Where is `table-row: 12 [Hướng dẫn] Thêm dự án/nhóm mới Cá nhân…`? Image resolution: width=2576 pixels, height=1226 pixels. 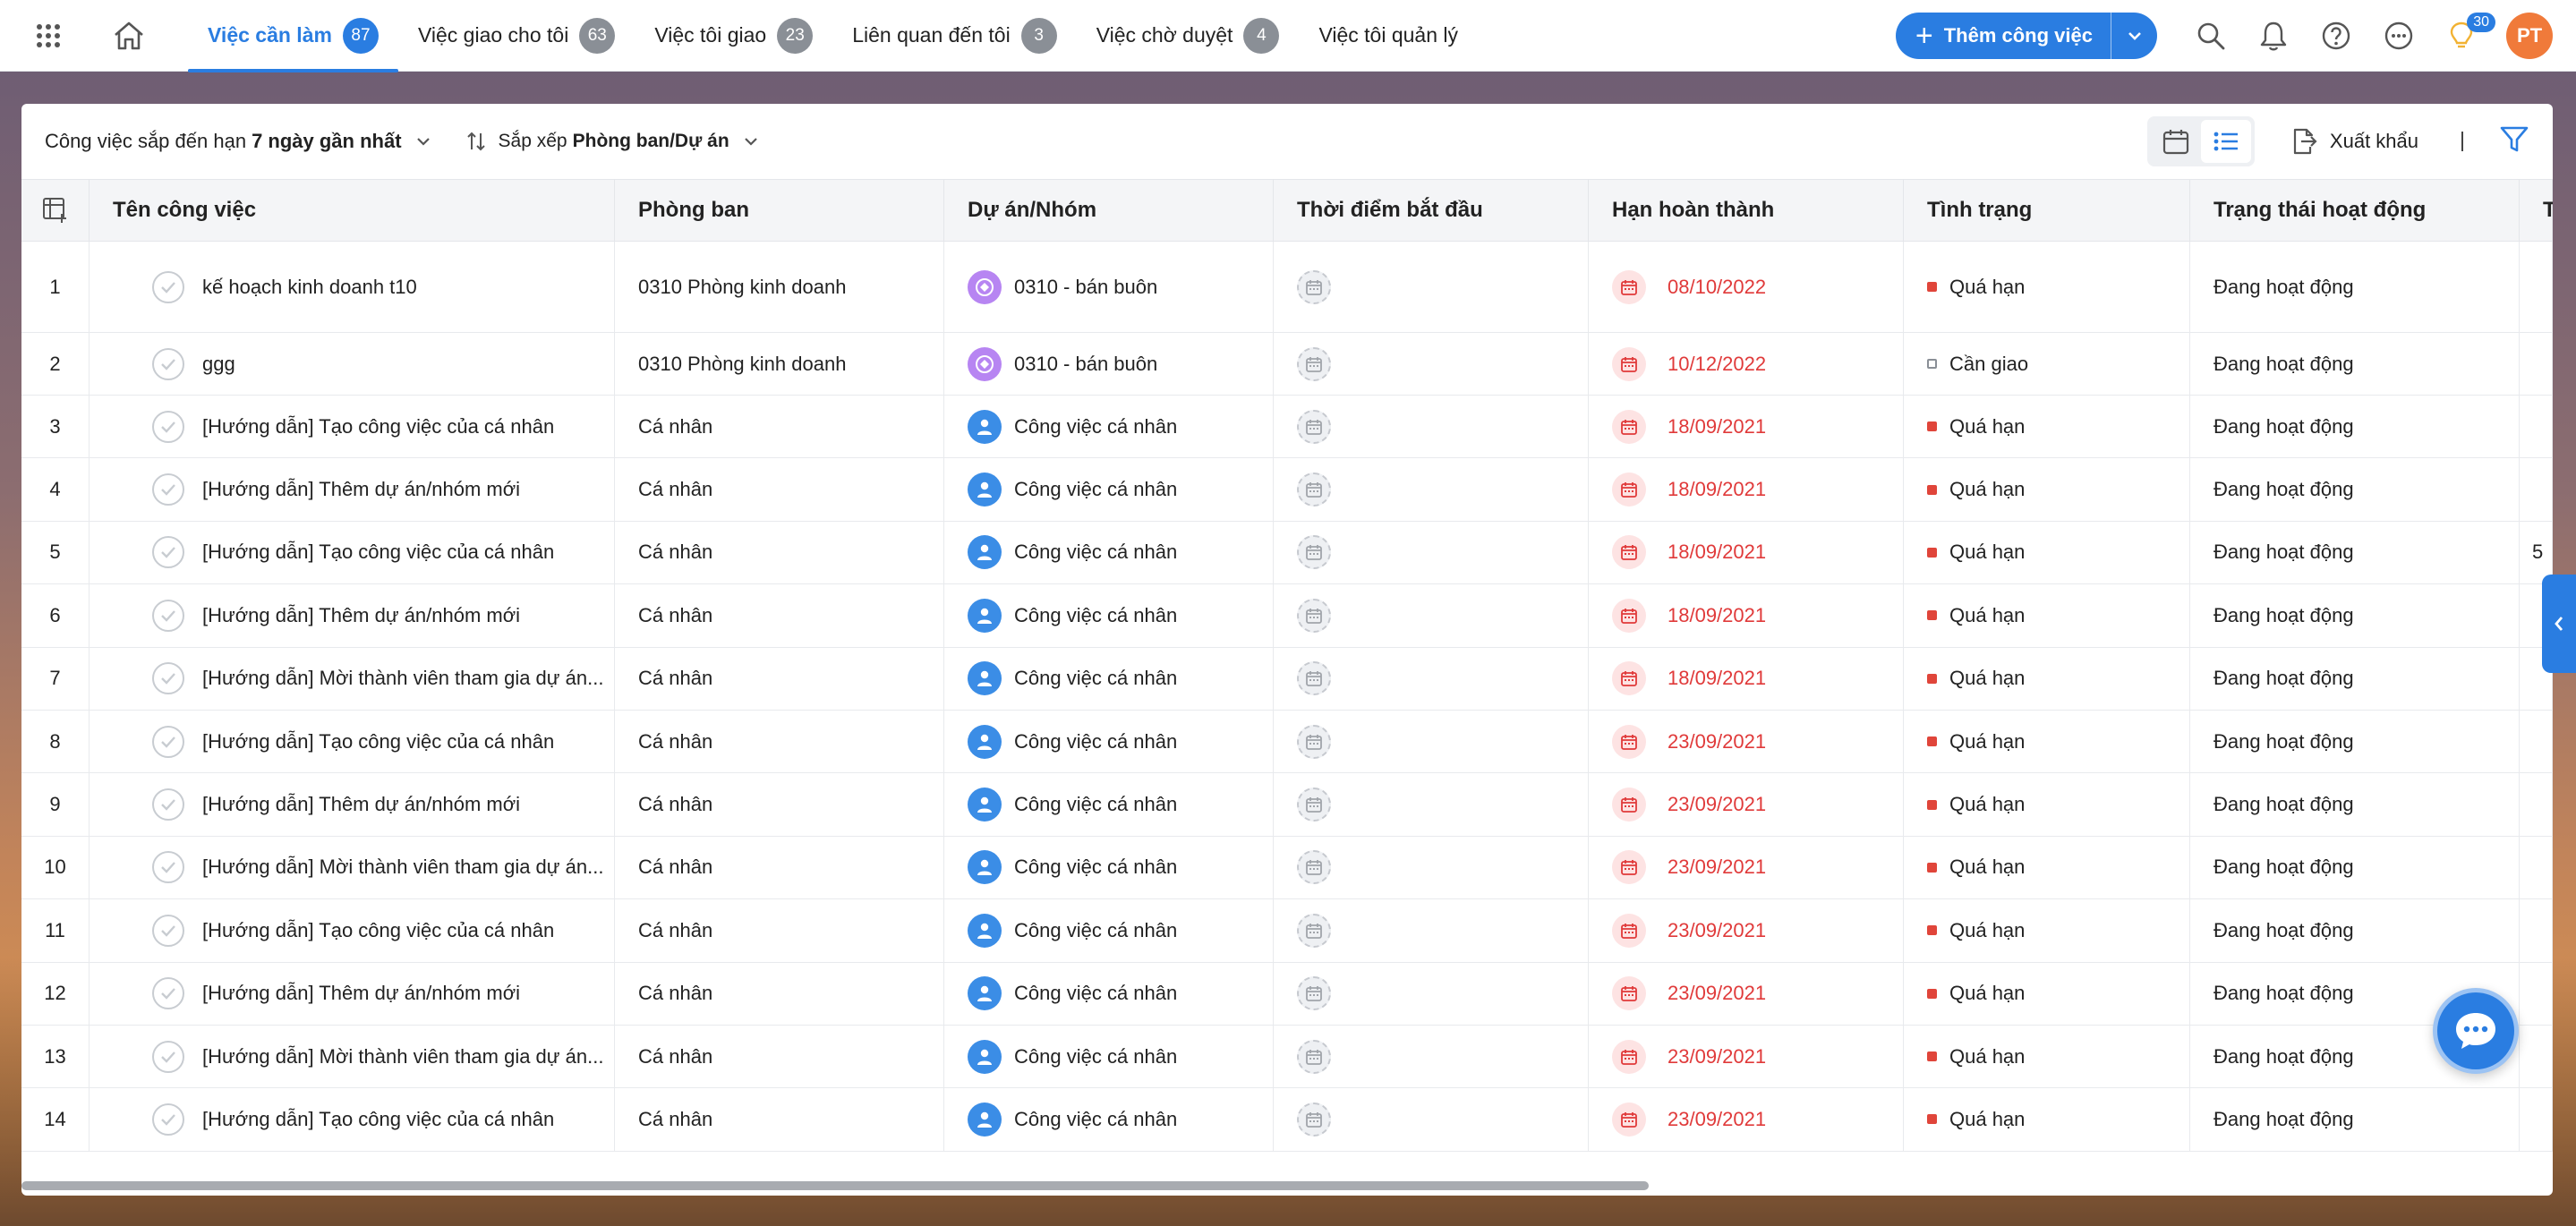
table-row: 12 [Hướng dẫn] Thêm dự án/nhóm mới Cá nhân… is located at coordinates (1287, 994).